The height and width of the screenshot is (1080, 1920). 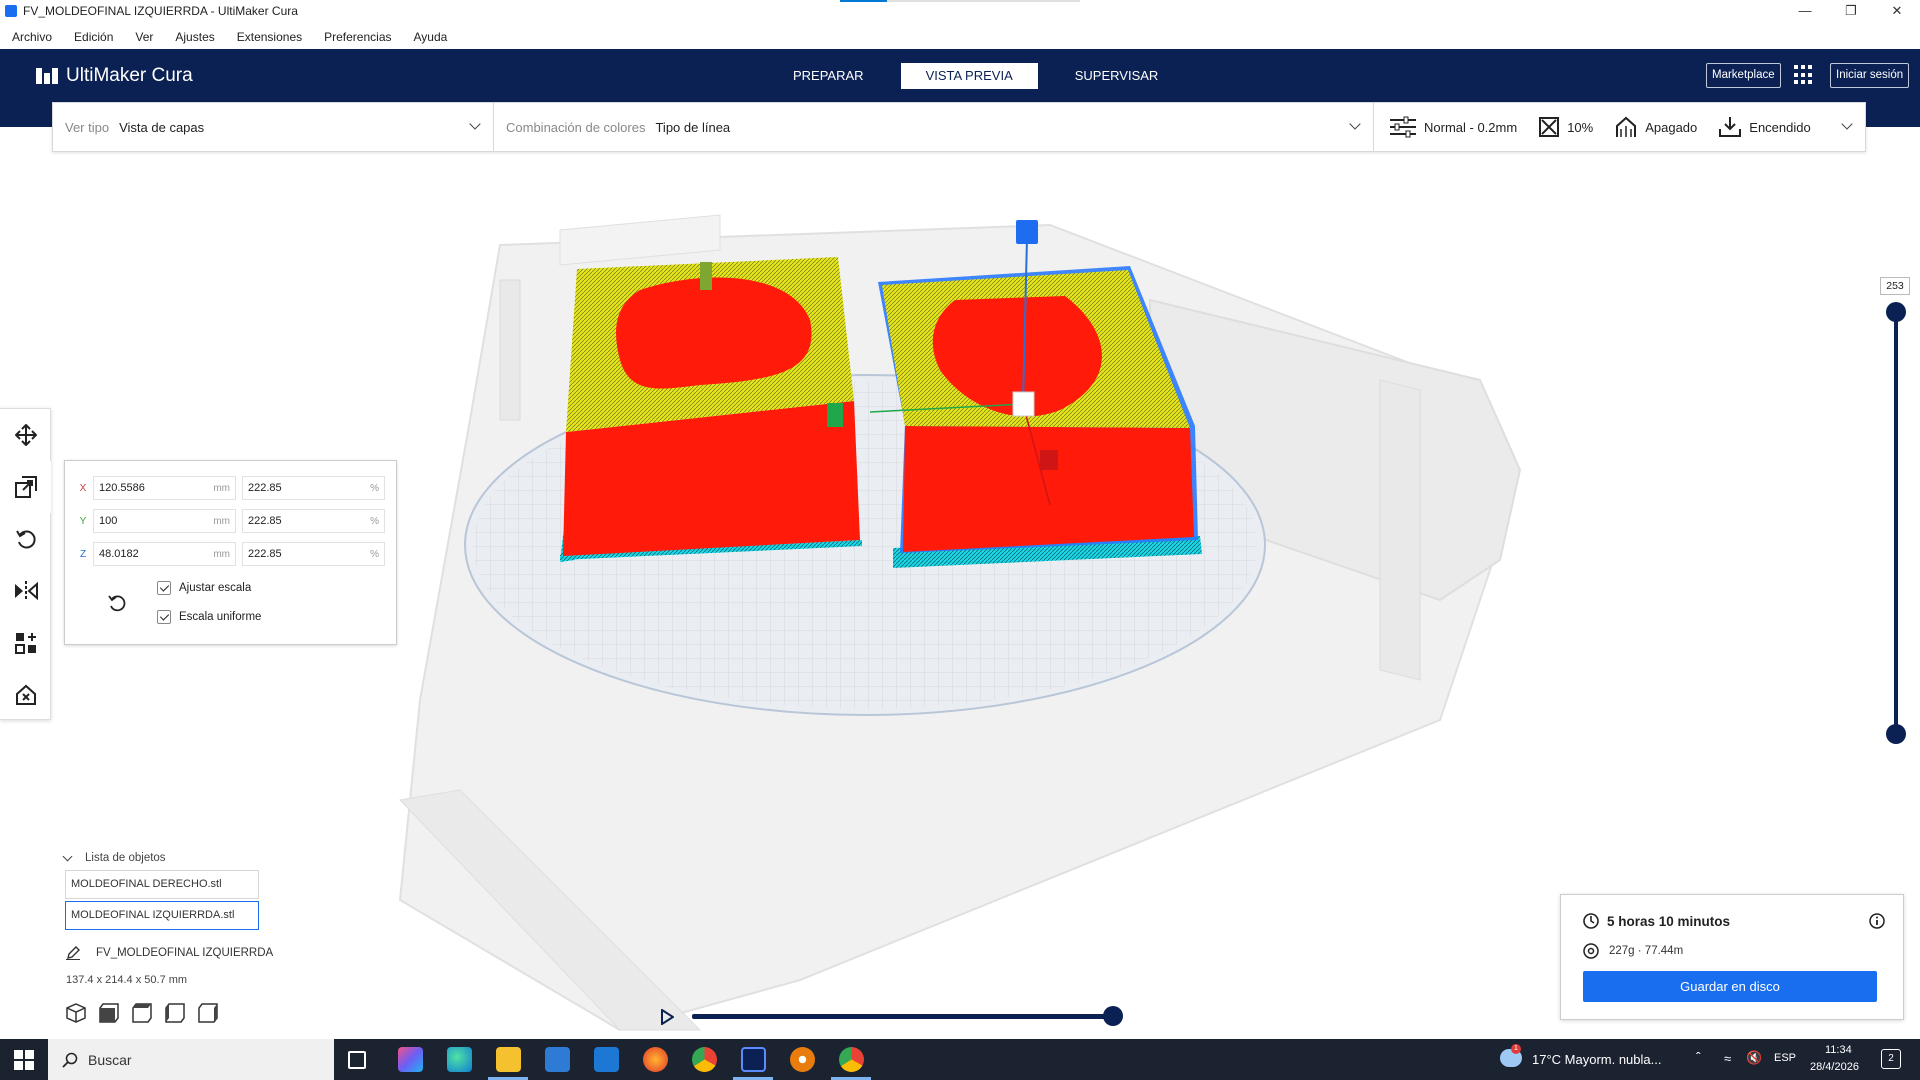 I want to click on firefox-icon, so click(x=655, y=1059).